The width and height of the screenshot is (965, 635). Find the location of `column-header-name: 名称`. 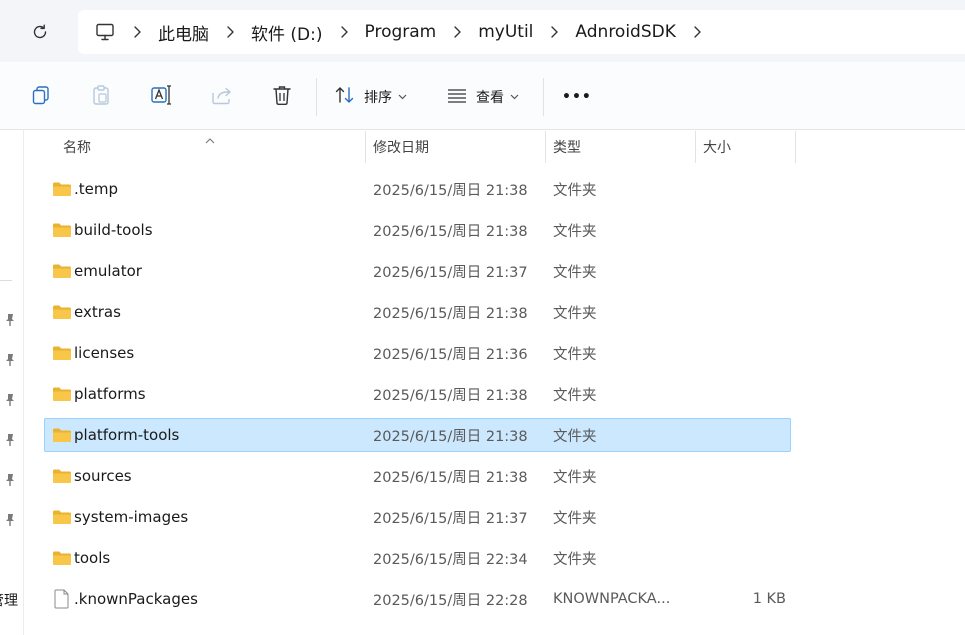

column-header-name: 名称 is located at coordinates (77, 147).